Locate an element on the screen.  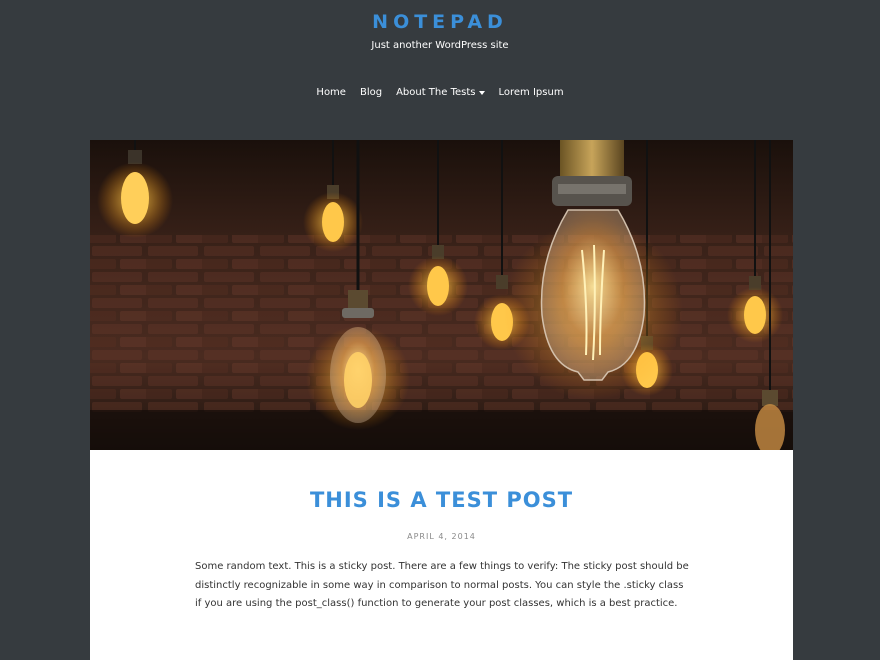
nav-item-lorem-ipsum: Lorem Ipsum is located at coordinates (531, 93).